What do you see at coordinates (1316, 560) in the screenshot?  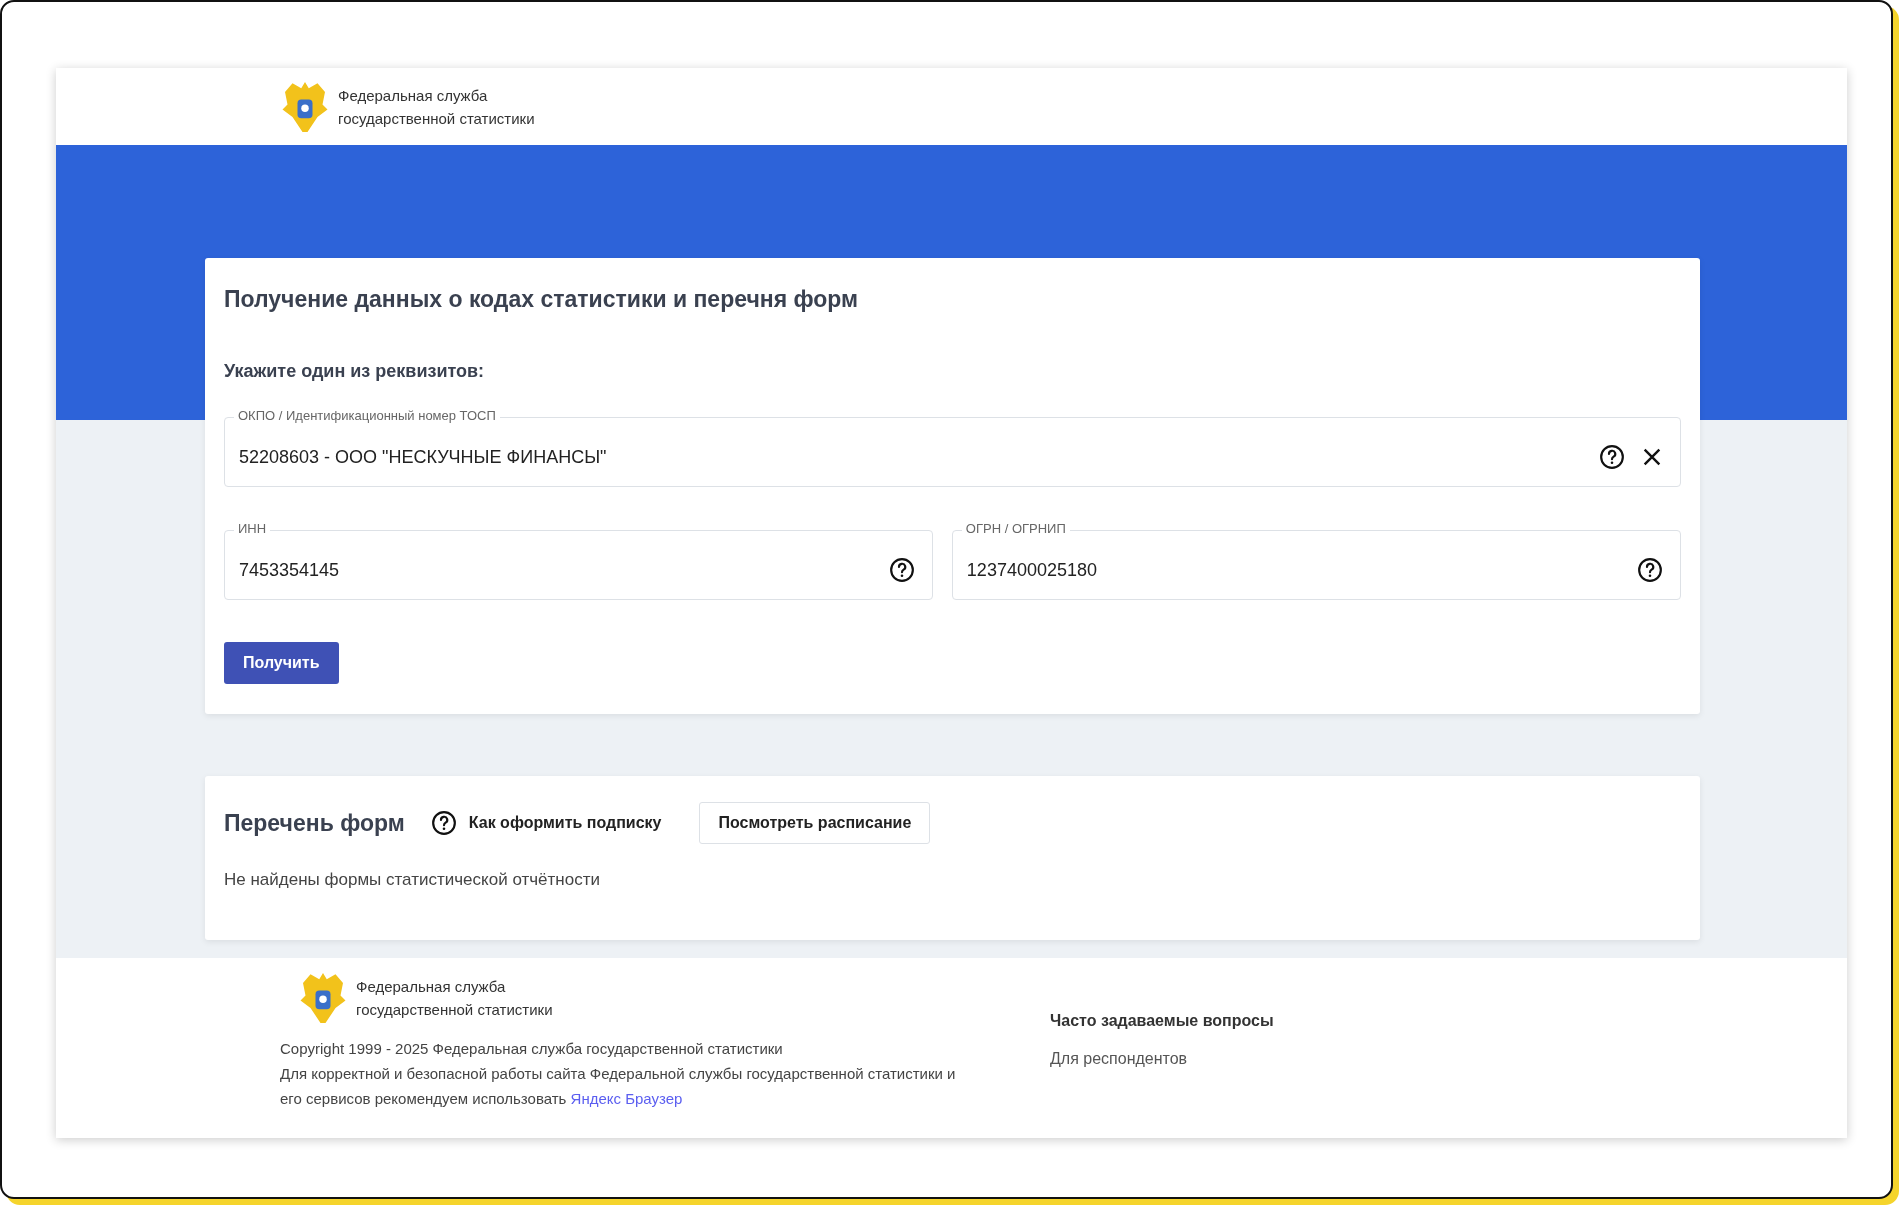 I see `input-field: ОГРН / ОГРНИП 1237400025180` at bounding box center [1316, 560].